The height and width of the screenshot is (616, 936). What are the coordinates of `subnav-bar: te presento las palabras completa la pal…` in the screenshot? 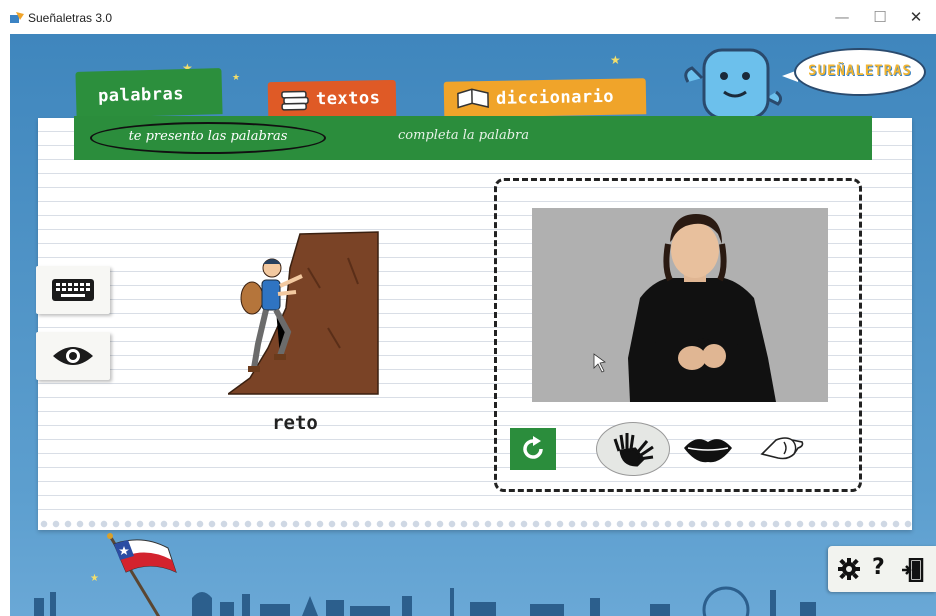 It's located at (473, 138).